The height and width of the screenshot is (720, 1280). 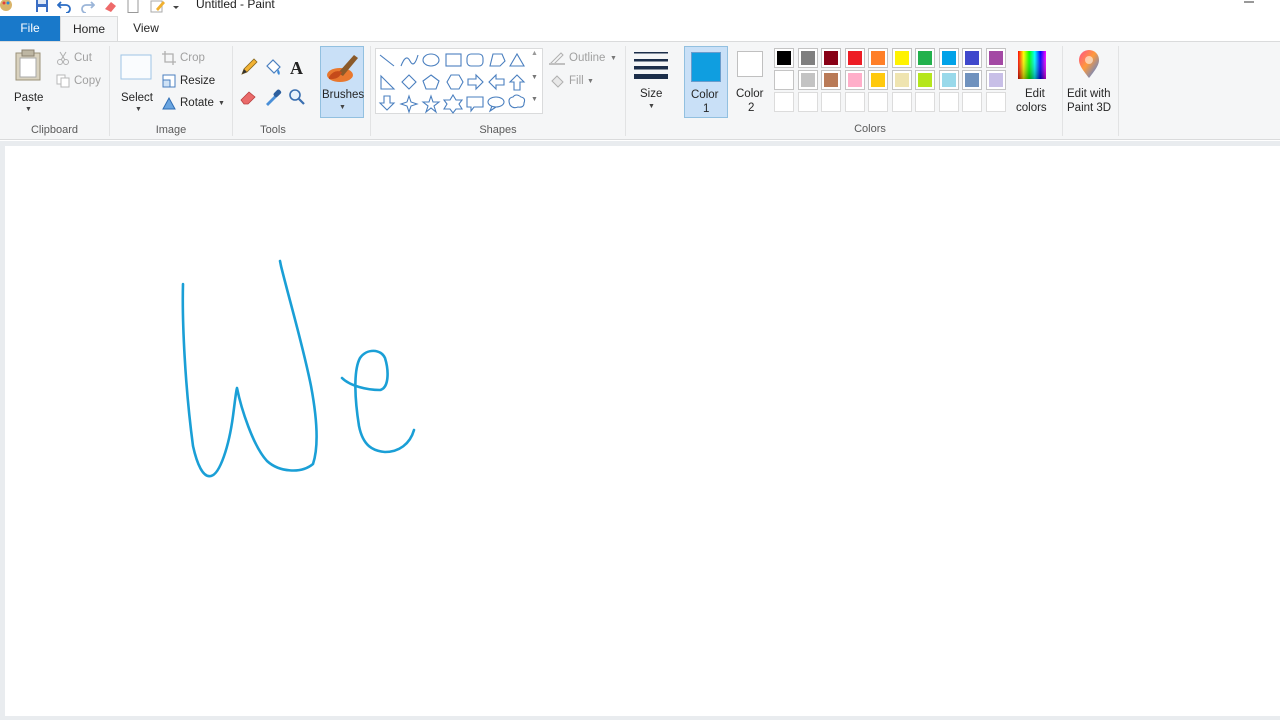 What do you see at coordinates (651, 106) in the screenshot?
I see `size-dropdown-icon: ▼` at bounding box center [651, 106].